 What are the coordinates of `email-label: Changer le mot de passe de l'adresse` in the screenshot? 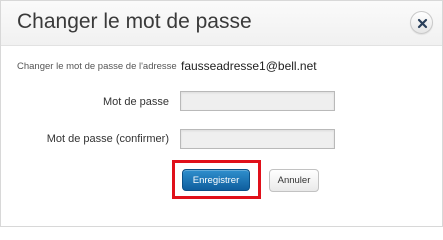 It's located at (97, 66).